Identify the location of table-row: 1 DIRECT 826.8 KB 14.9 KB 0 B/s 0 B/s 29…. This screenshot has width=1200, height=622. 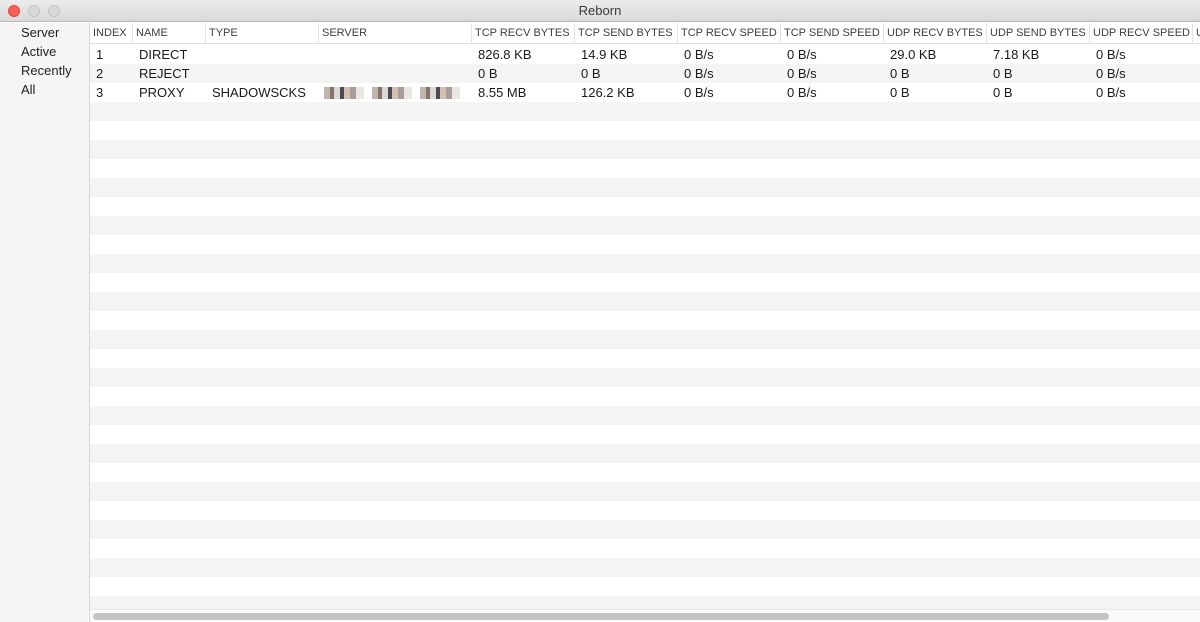
(645, 54).